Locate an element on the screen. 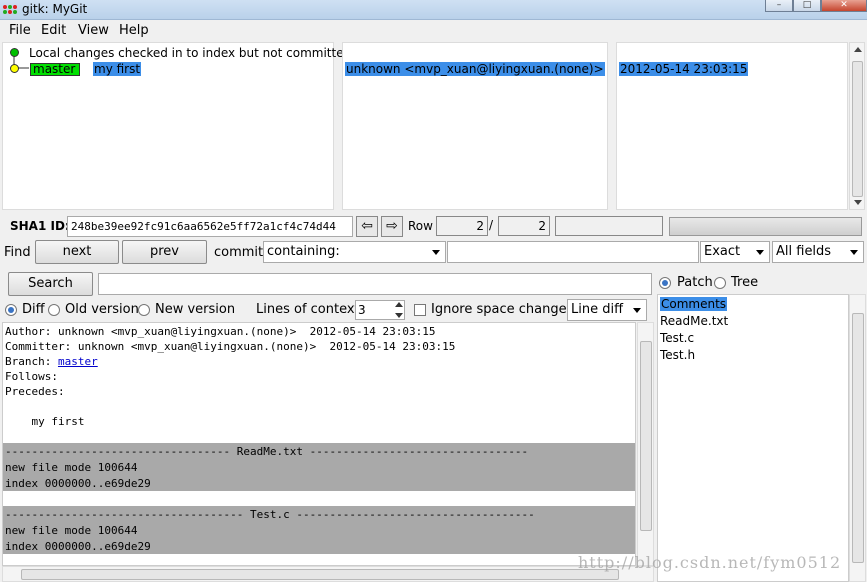  commit-author: unknown <mvp_xuan@liyingxuan.(none)> is located at coordinates (475, 69).